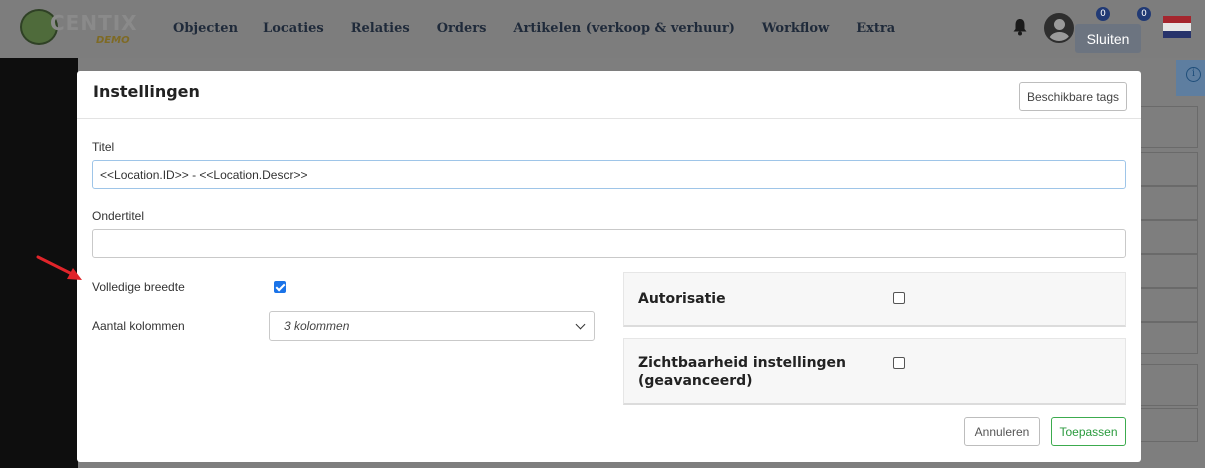  What do you see at coordinates (623, 28) in the screenshot?
I see `nav-item-artikelen: Artikelen (verkoop & verhuur)` at bounding box center [623, 28].